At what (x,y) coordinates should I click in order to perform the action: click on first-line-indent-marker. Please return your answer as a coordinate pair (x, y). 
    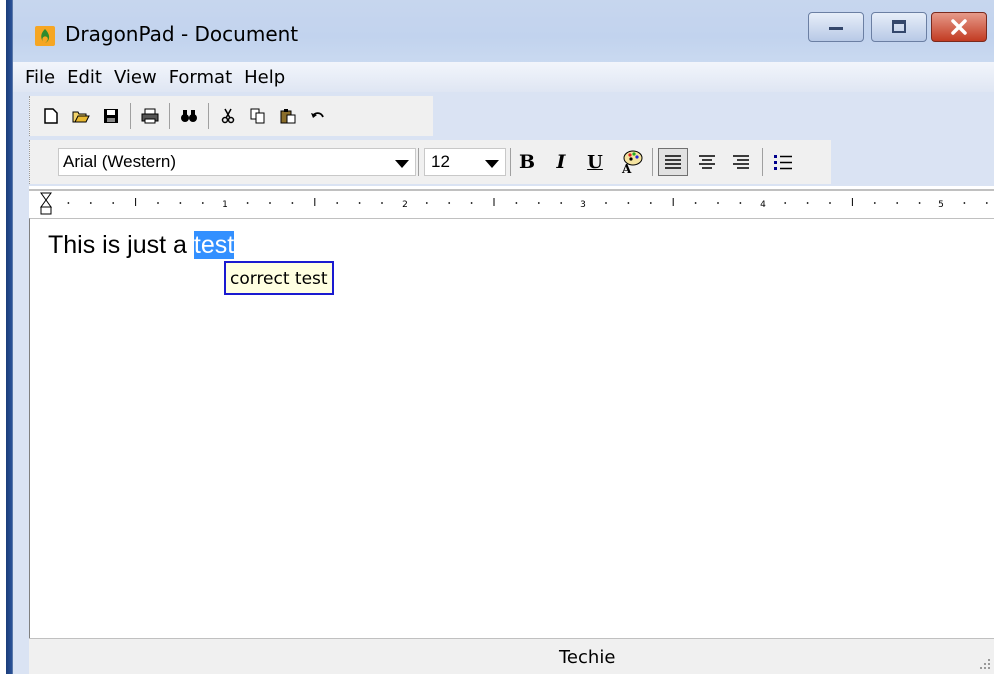
    Looking at the image, I should click on (46, 196).